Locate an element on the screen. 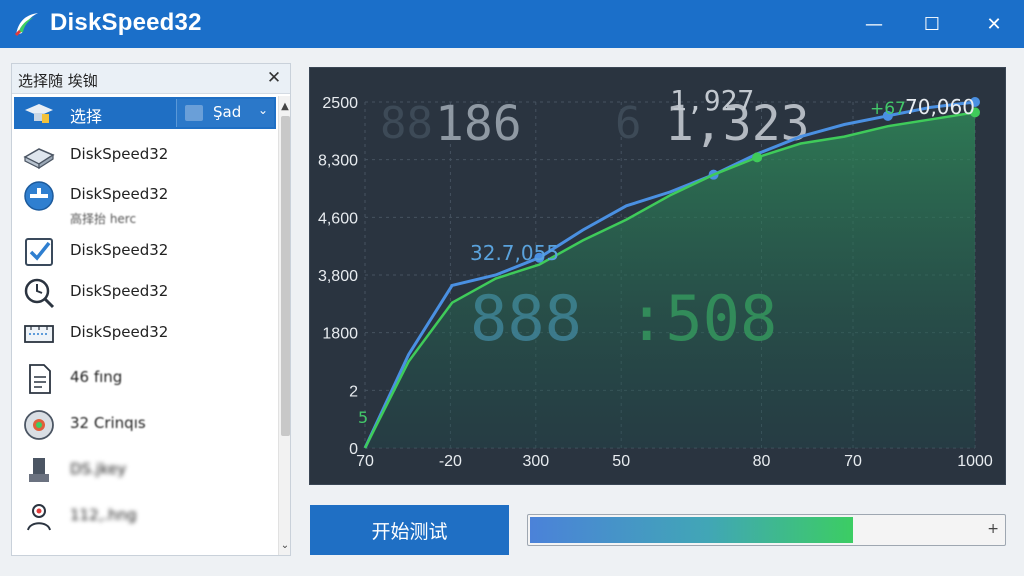  checkbox-icon is located at coordinates (39, 252).